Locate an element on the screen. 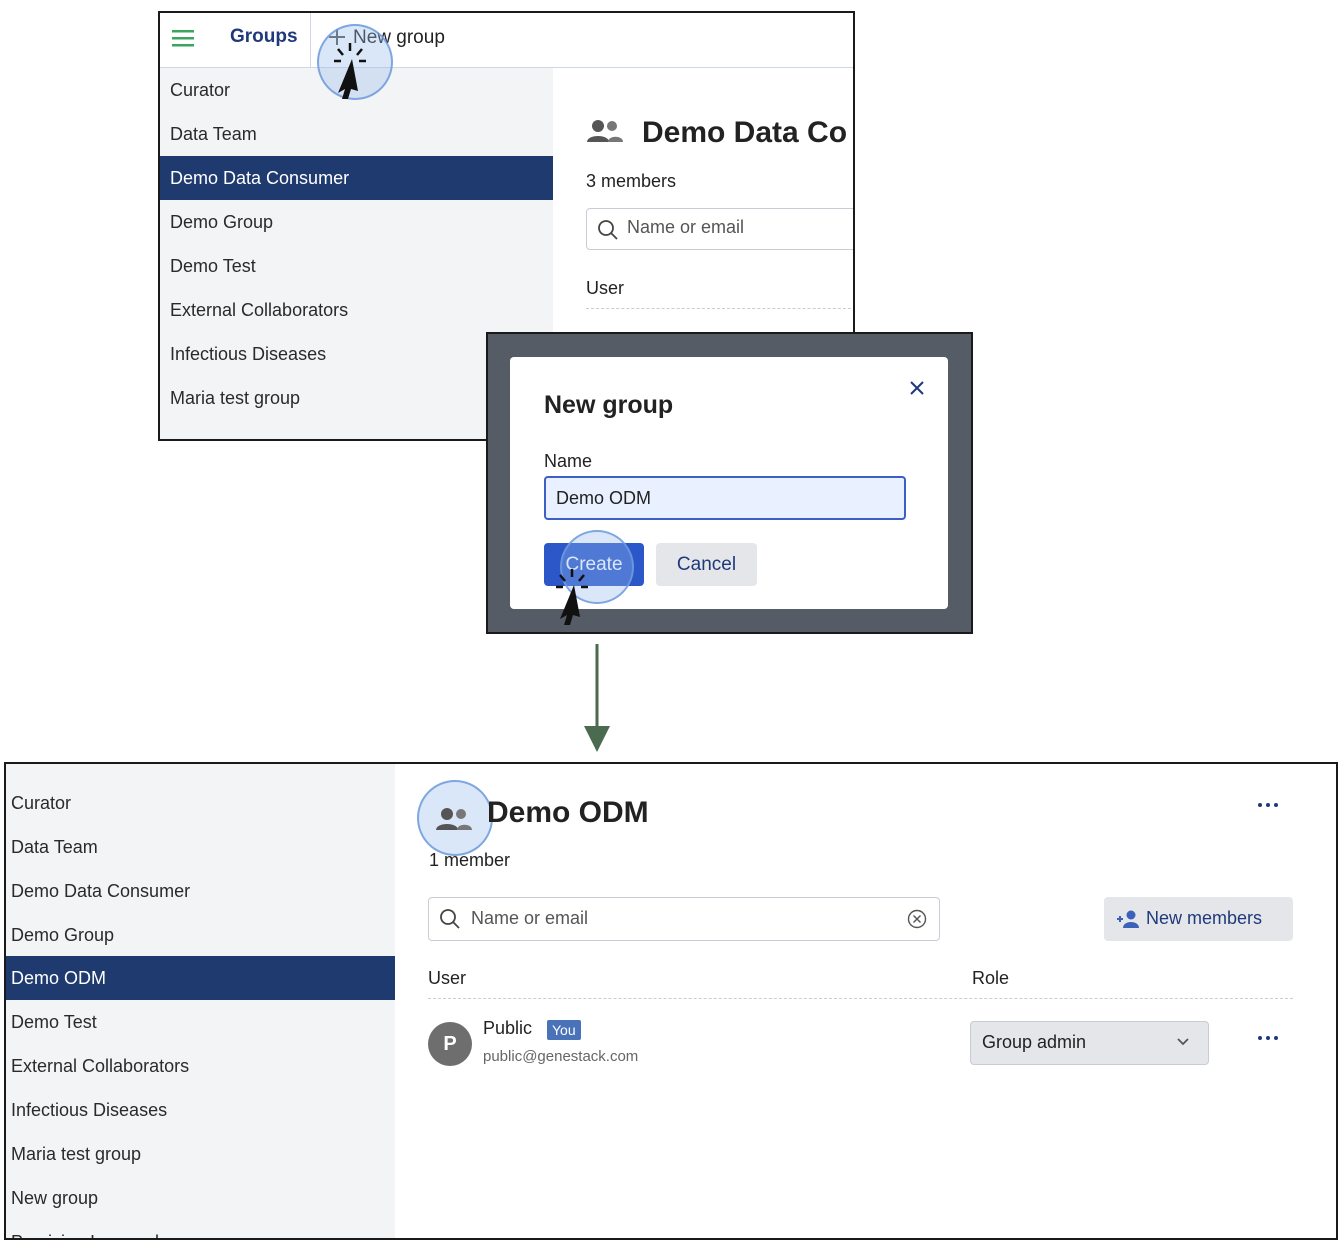 The image size is (1344, 1246). flow-arrow-icon is located at coordinates (597, 699).